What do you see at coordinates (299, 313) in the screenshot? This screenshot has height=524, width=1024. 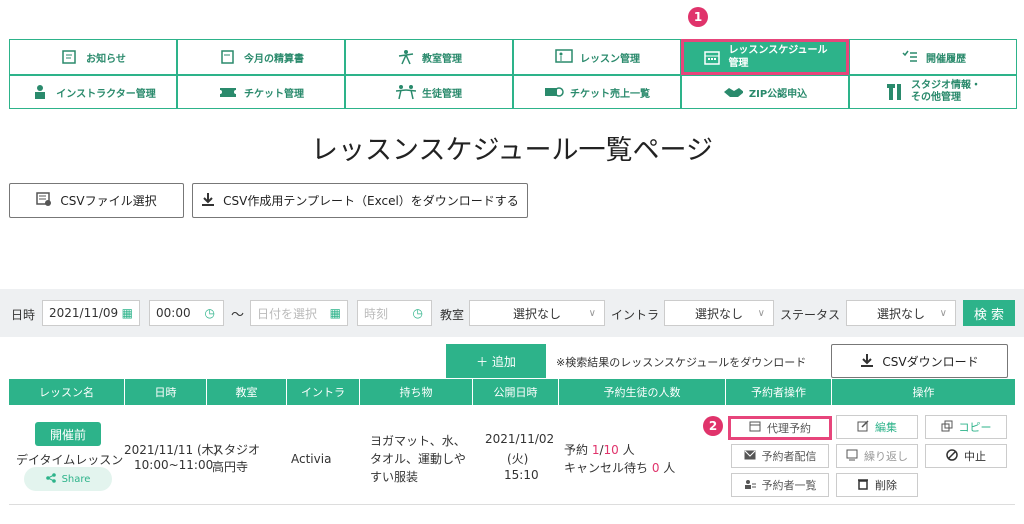 I see `end-date-input: 日付を選択 ▦` at bounding box center [299, 313].